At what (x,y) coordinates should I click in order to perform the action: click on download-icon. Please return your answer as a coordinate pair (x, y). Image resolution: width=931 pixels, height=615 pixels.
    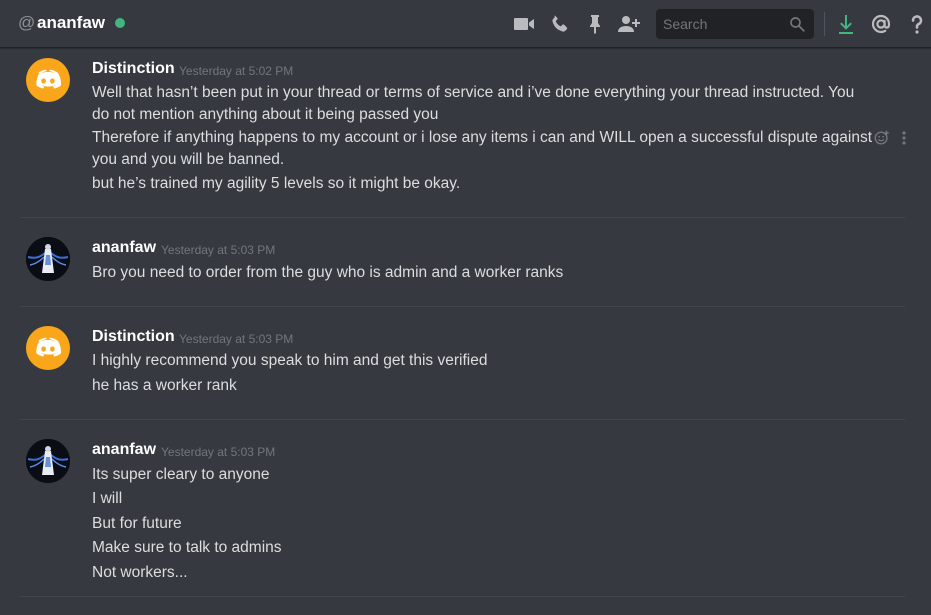
    Looking at the image, I should click on (846, 24).